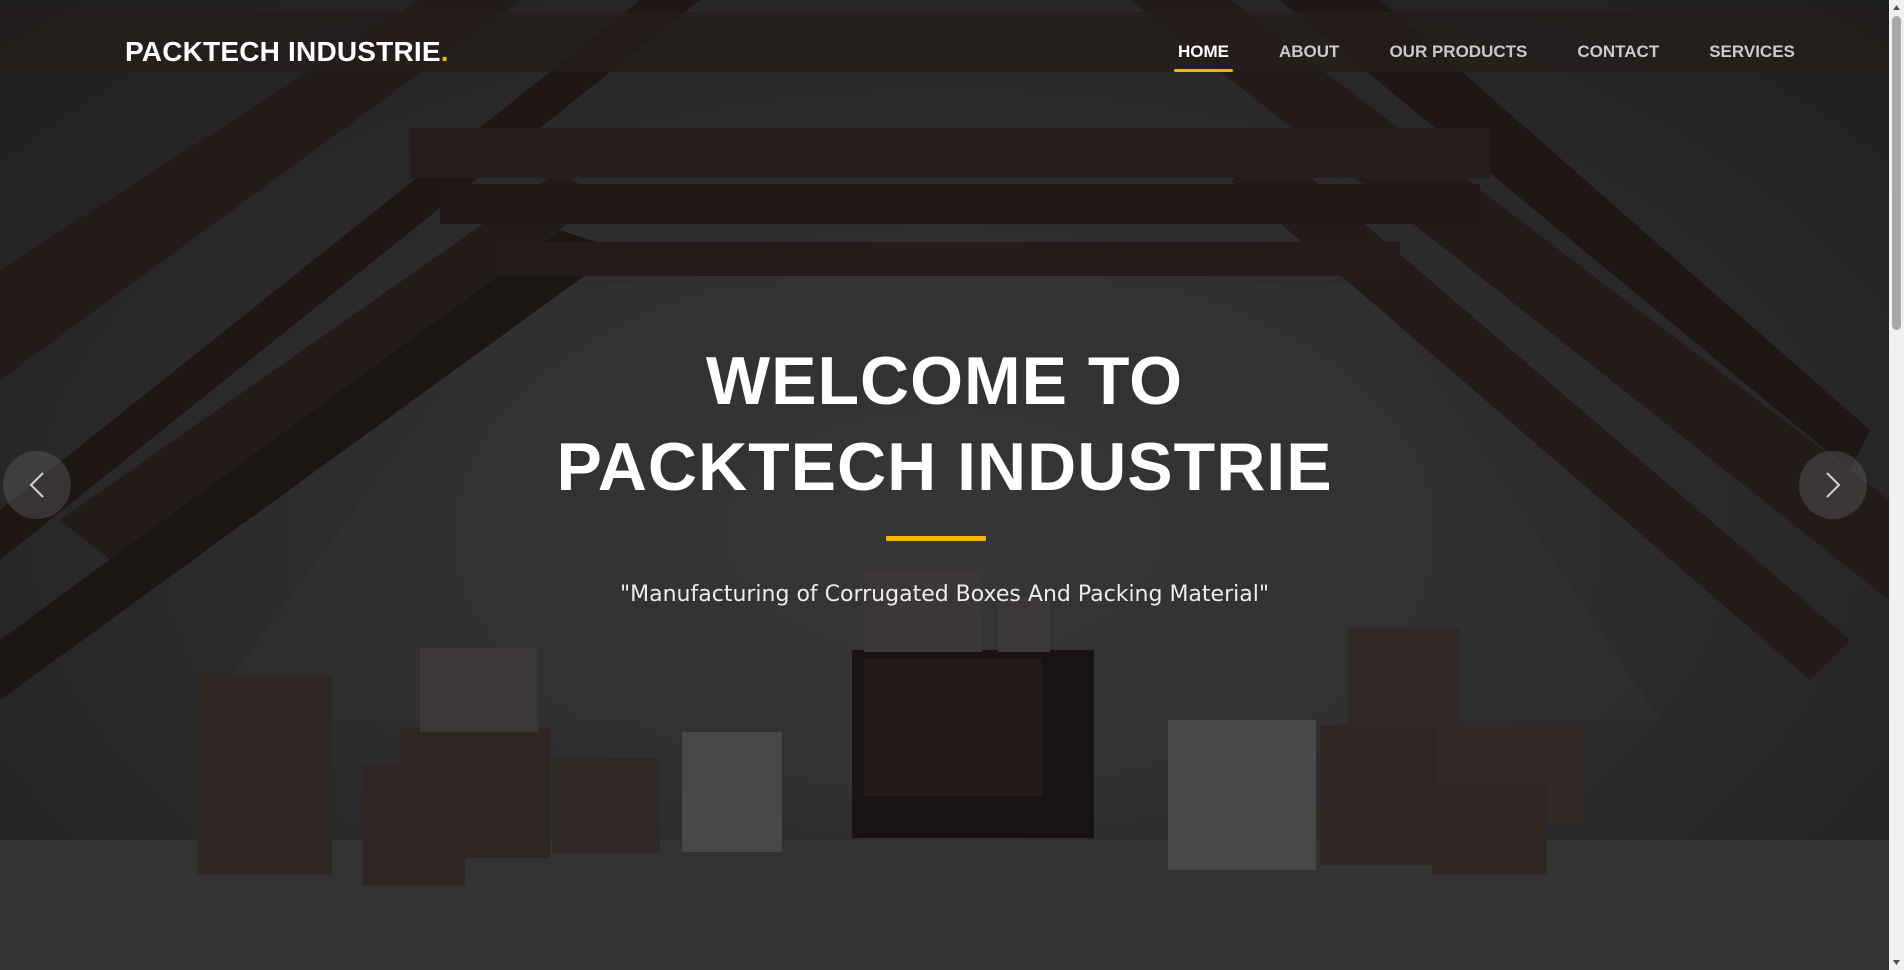 This screenshot has width=1904, height=970. Describe the element at coordinates (283, 51) in the screenshot. I see `brand-name: PACKTECH INDUSTRIE` at that location.